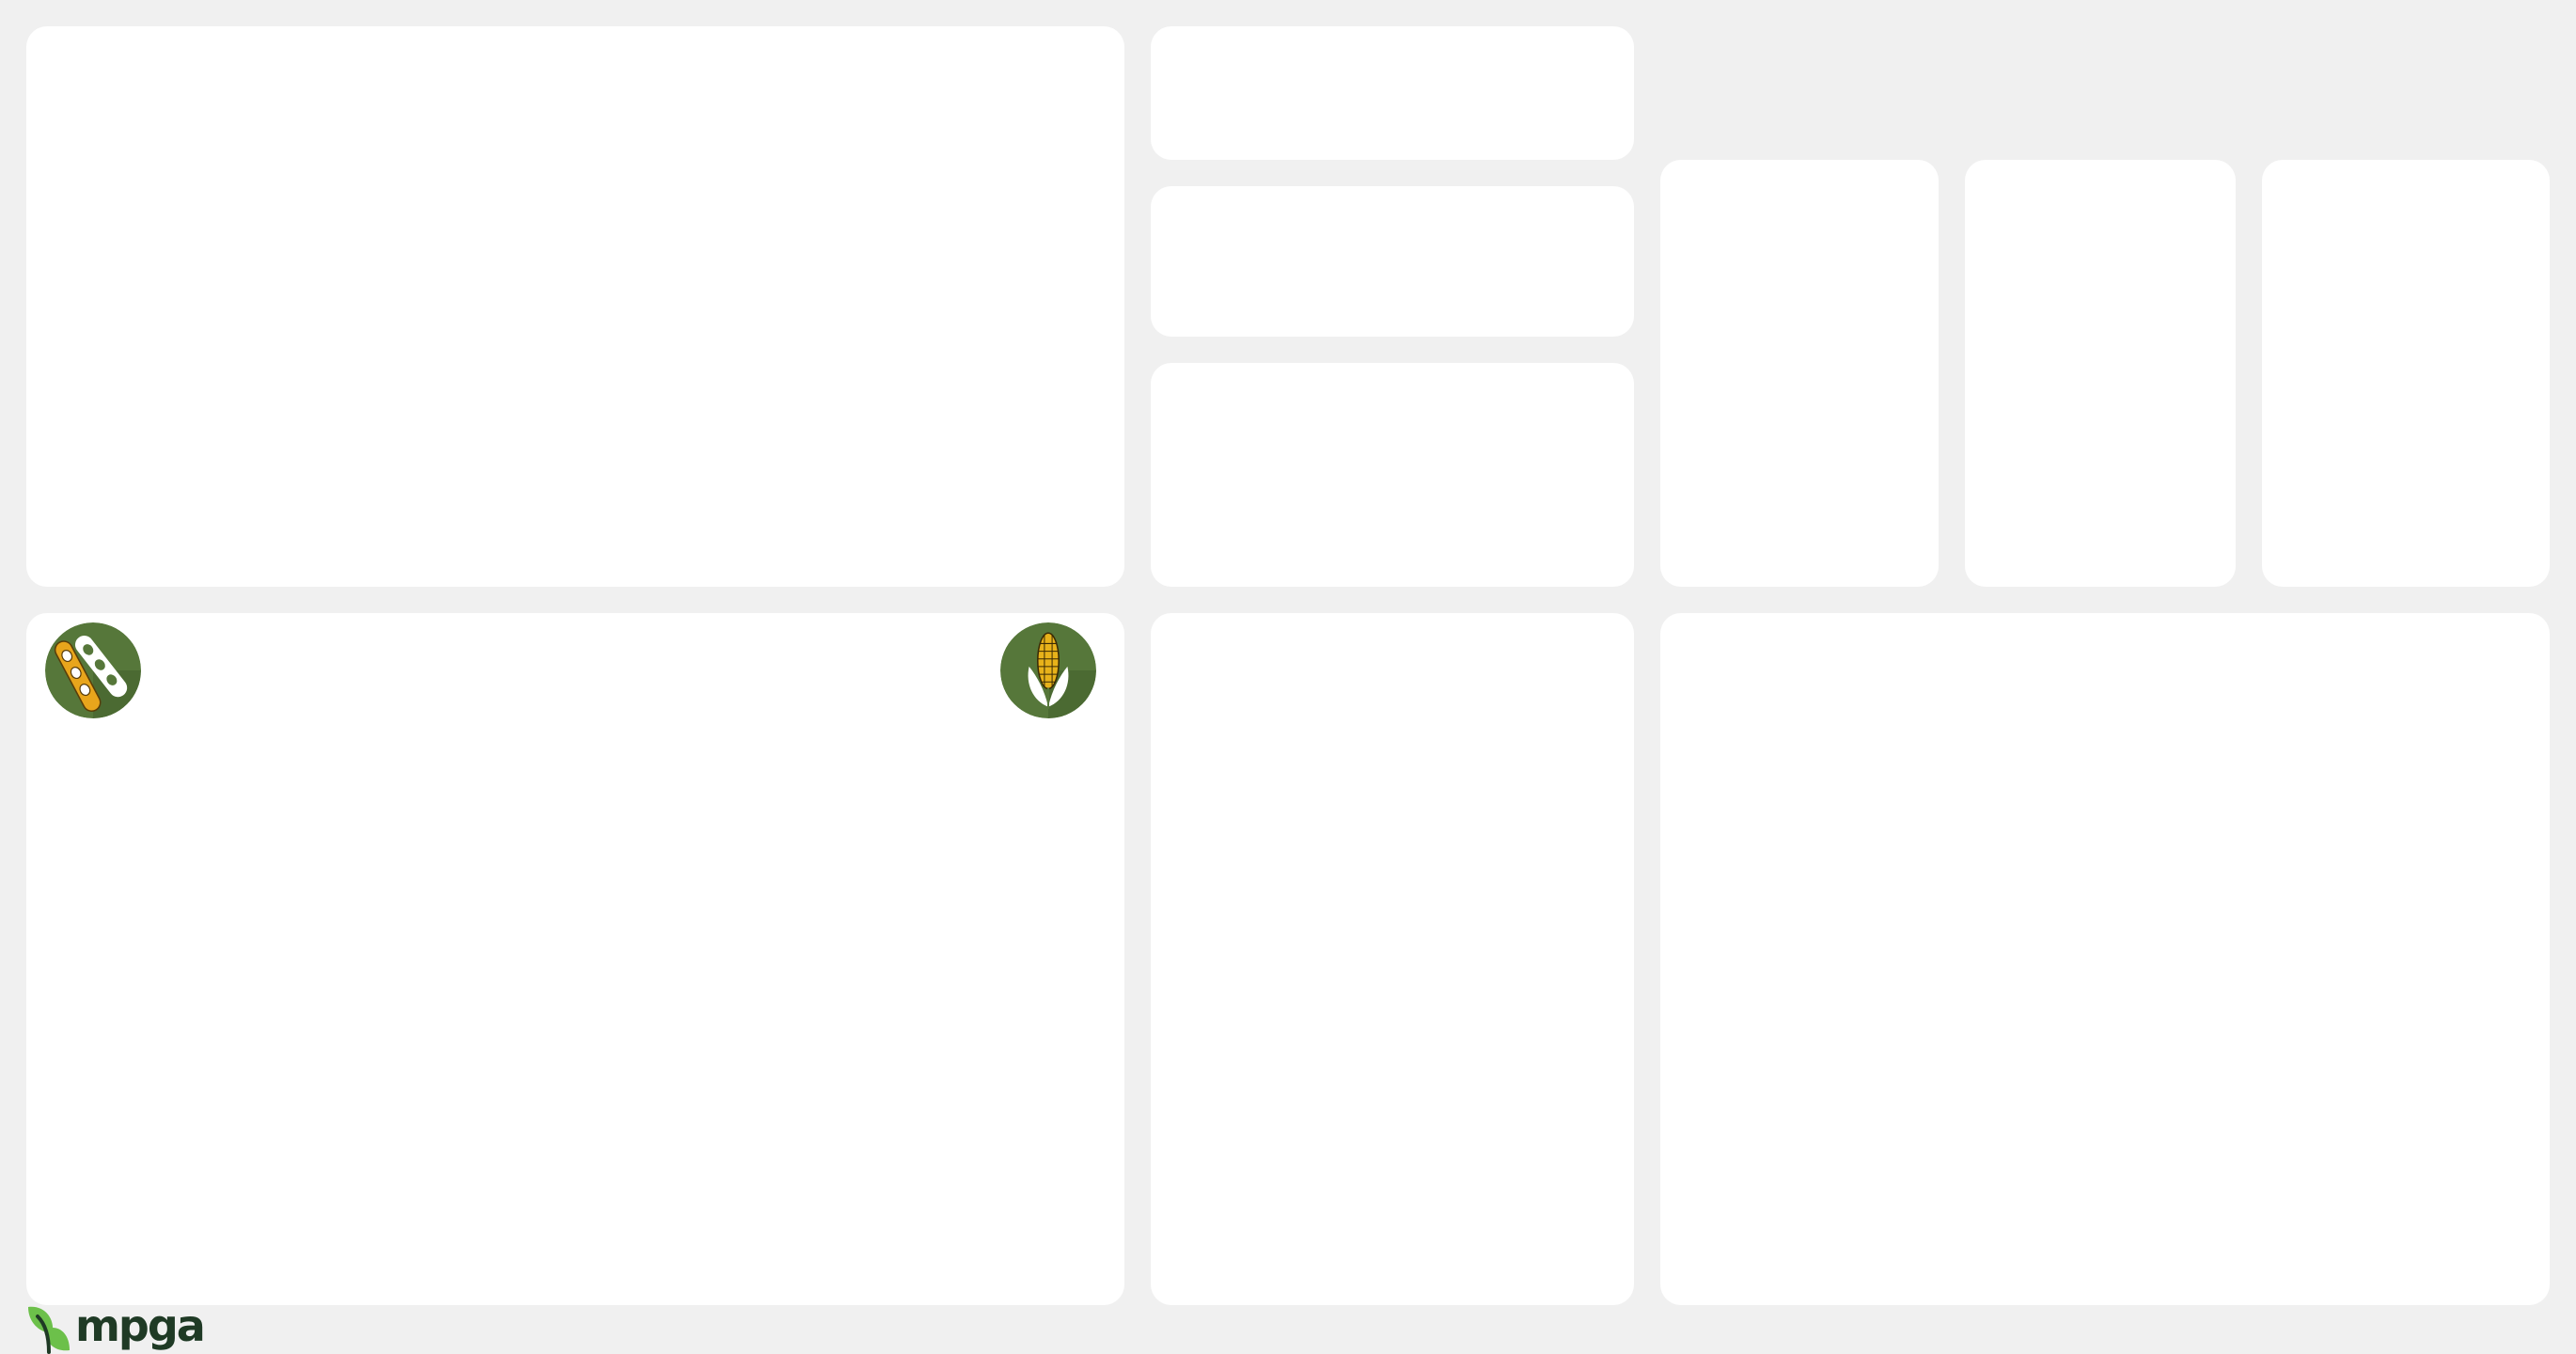 This screenshot has width=2576, height=1354. I want to click on mpga-logo-mark-icon, so click(49, 1330).